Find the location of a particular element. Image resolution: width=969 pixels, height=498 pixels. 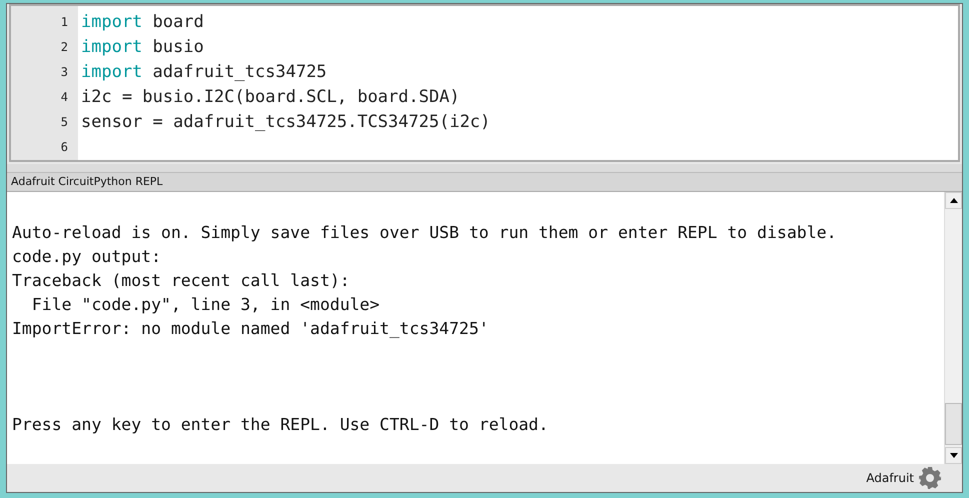

scroll-up-icon is located at coordinates (953, 200).